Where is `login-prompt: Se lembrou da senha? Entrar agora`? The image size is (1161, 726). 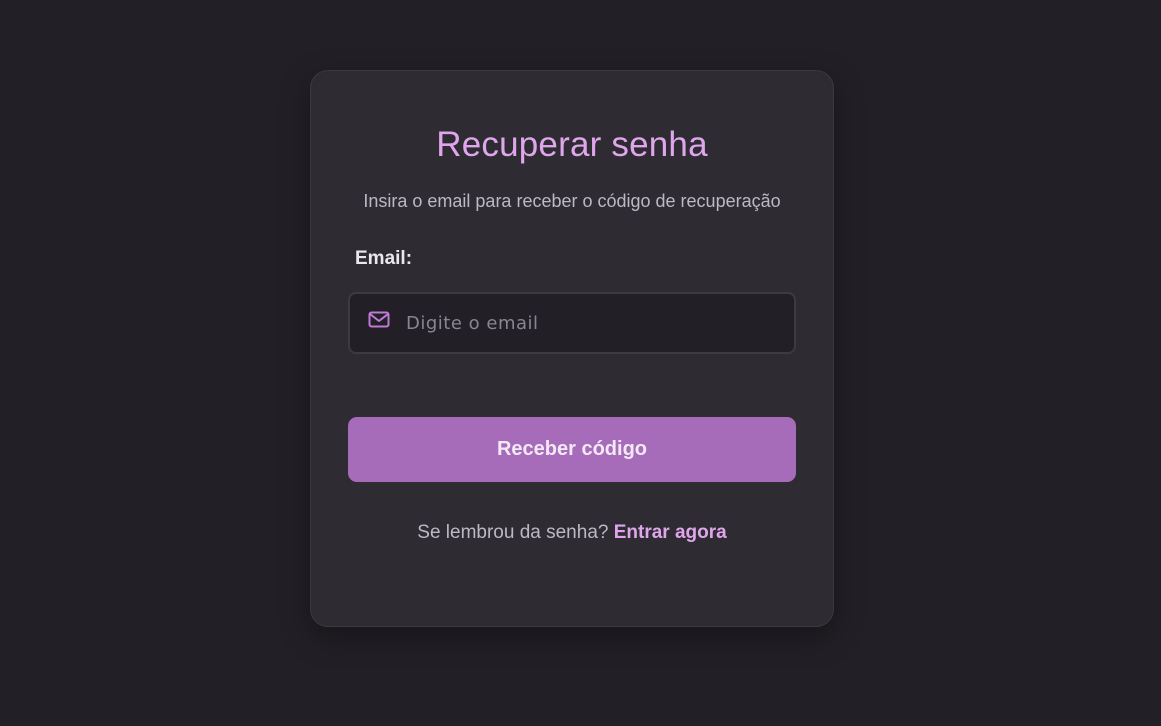 login-prompt: Se lembrou da senha? Entrar agora is located at coordinates (572, 533).